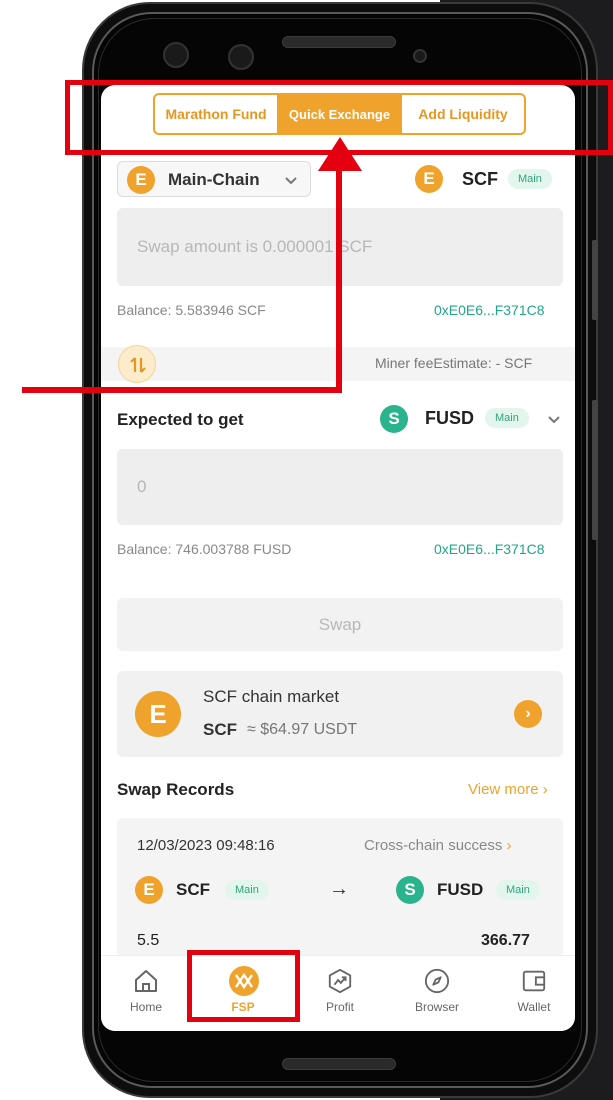 The height and width of the screenshot is (1100, 613). I want to click on nav-wallet: Wallet, so click(532, 991).